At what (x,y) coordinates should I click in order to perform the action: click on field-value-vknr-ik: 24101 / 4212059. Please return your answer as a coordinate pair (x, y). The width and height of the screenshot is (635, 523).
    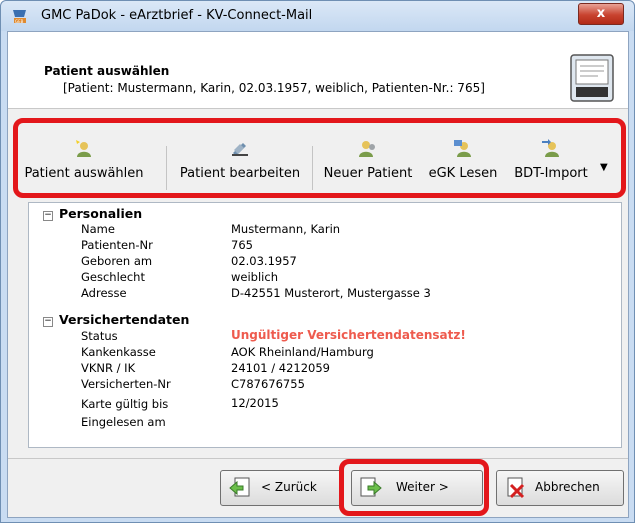
    Looking at the image, I should click on (280, 368).